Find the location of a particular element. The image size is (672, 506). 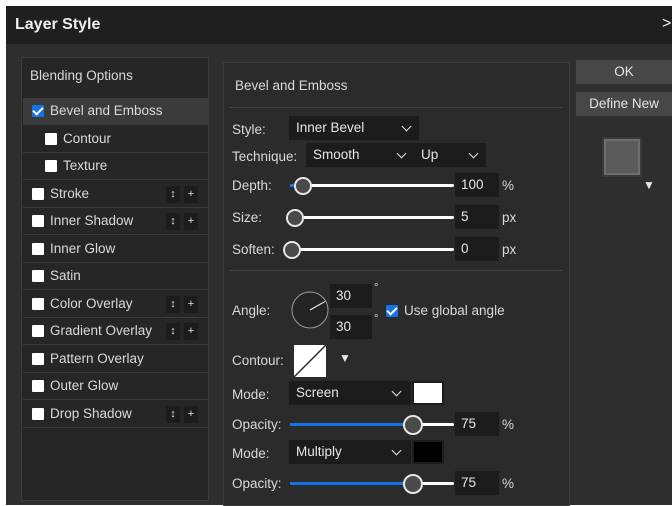

style-label: Style: is located at coordinates (249, 129).